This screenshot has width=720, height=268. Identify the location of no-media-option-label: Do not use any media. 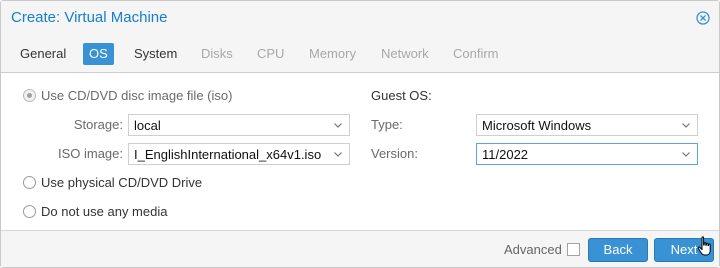
(104, 211).